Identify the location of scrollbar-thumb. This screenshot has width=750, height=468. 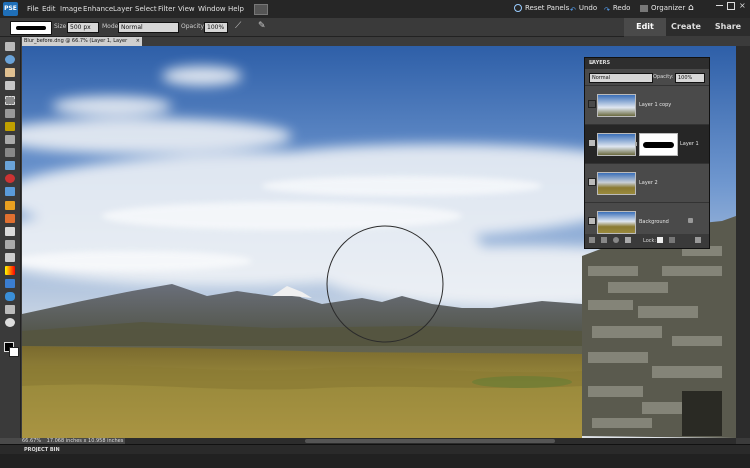
(430, 441).